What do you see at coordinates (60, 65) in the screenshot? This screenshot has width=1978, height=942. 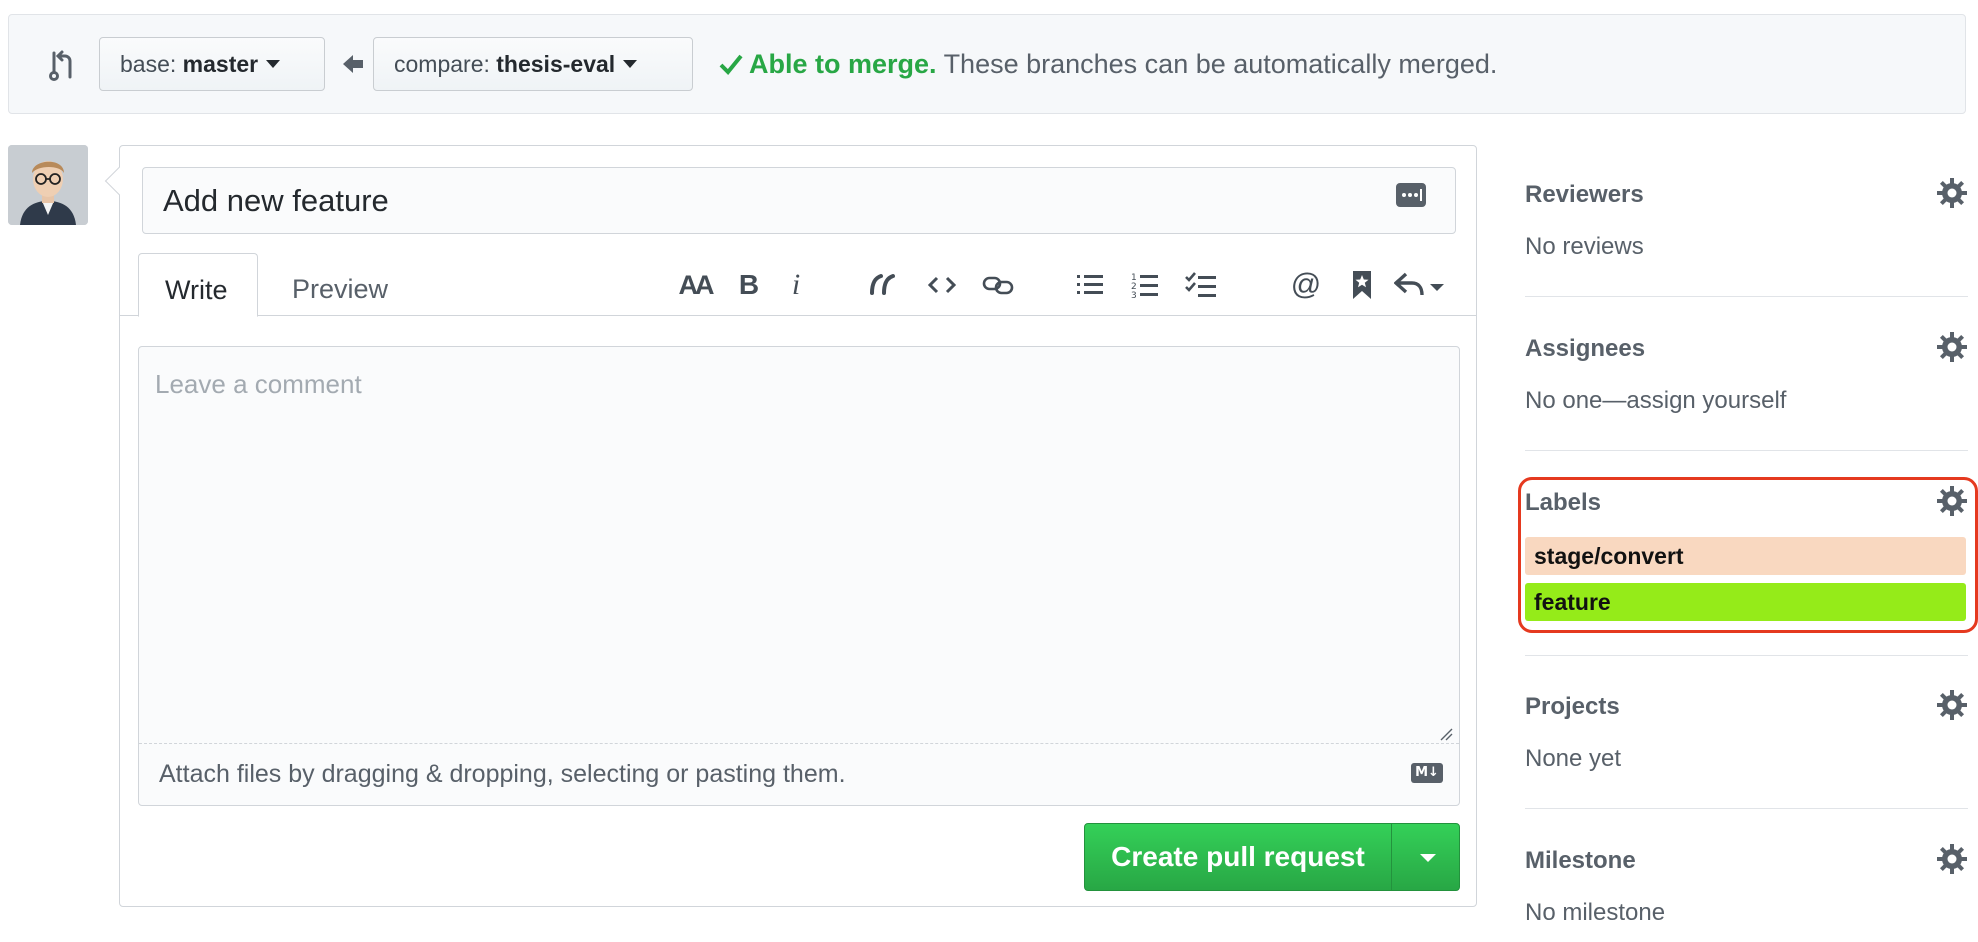 I see `compare-arrows-icon` at bounding box center [60, 65].